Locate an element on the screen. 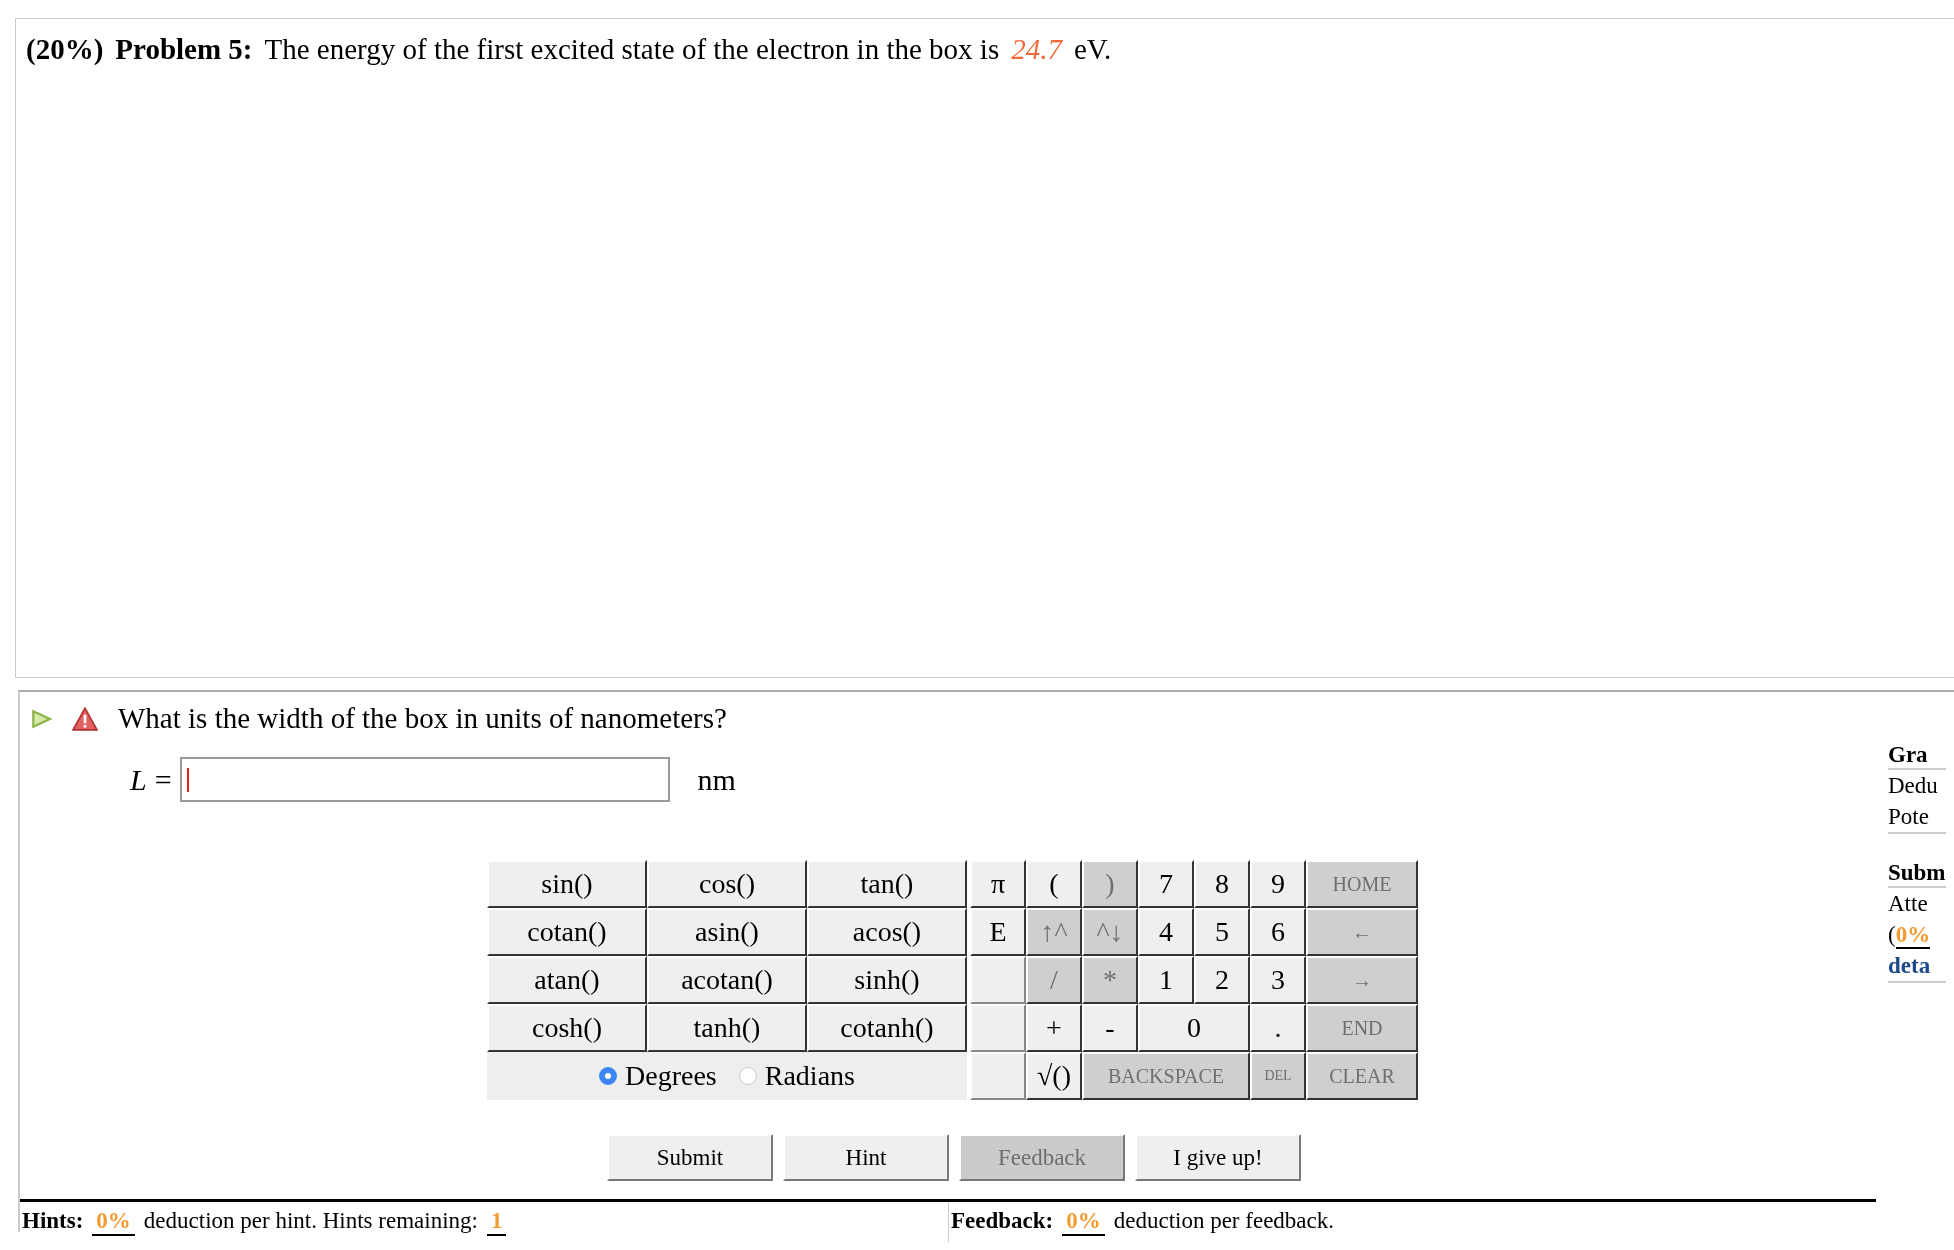 Image resolution: width=1954 pixels, height=1250 pixels. function-key: cos() is located at coordinates (727, 884).